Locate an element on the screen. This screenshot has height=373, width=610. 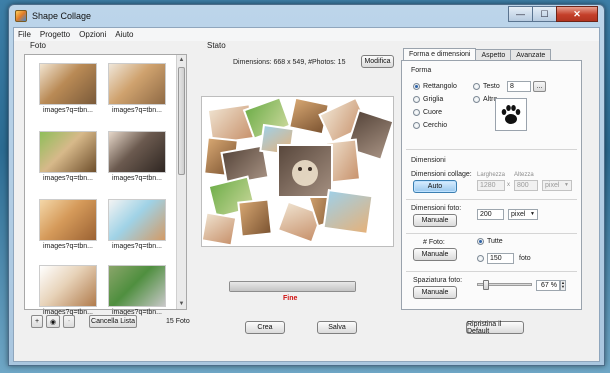
collage-height-input: 800 is located at coordinates (526, 185).